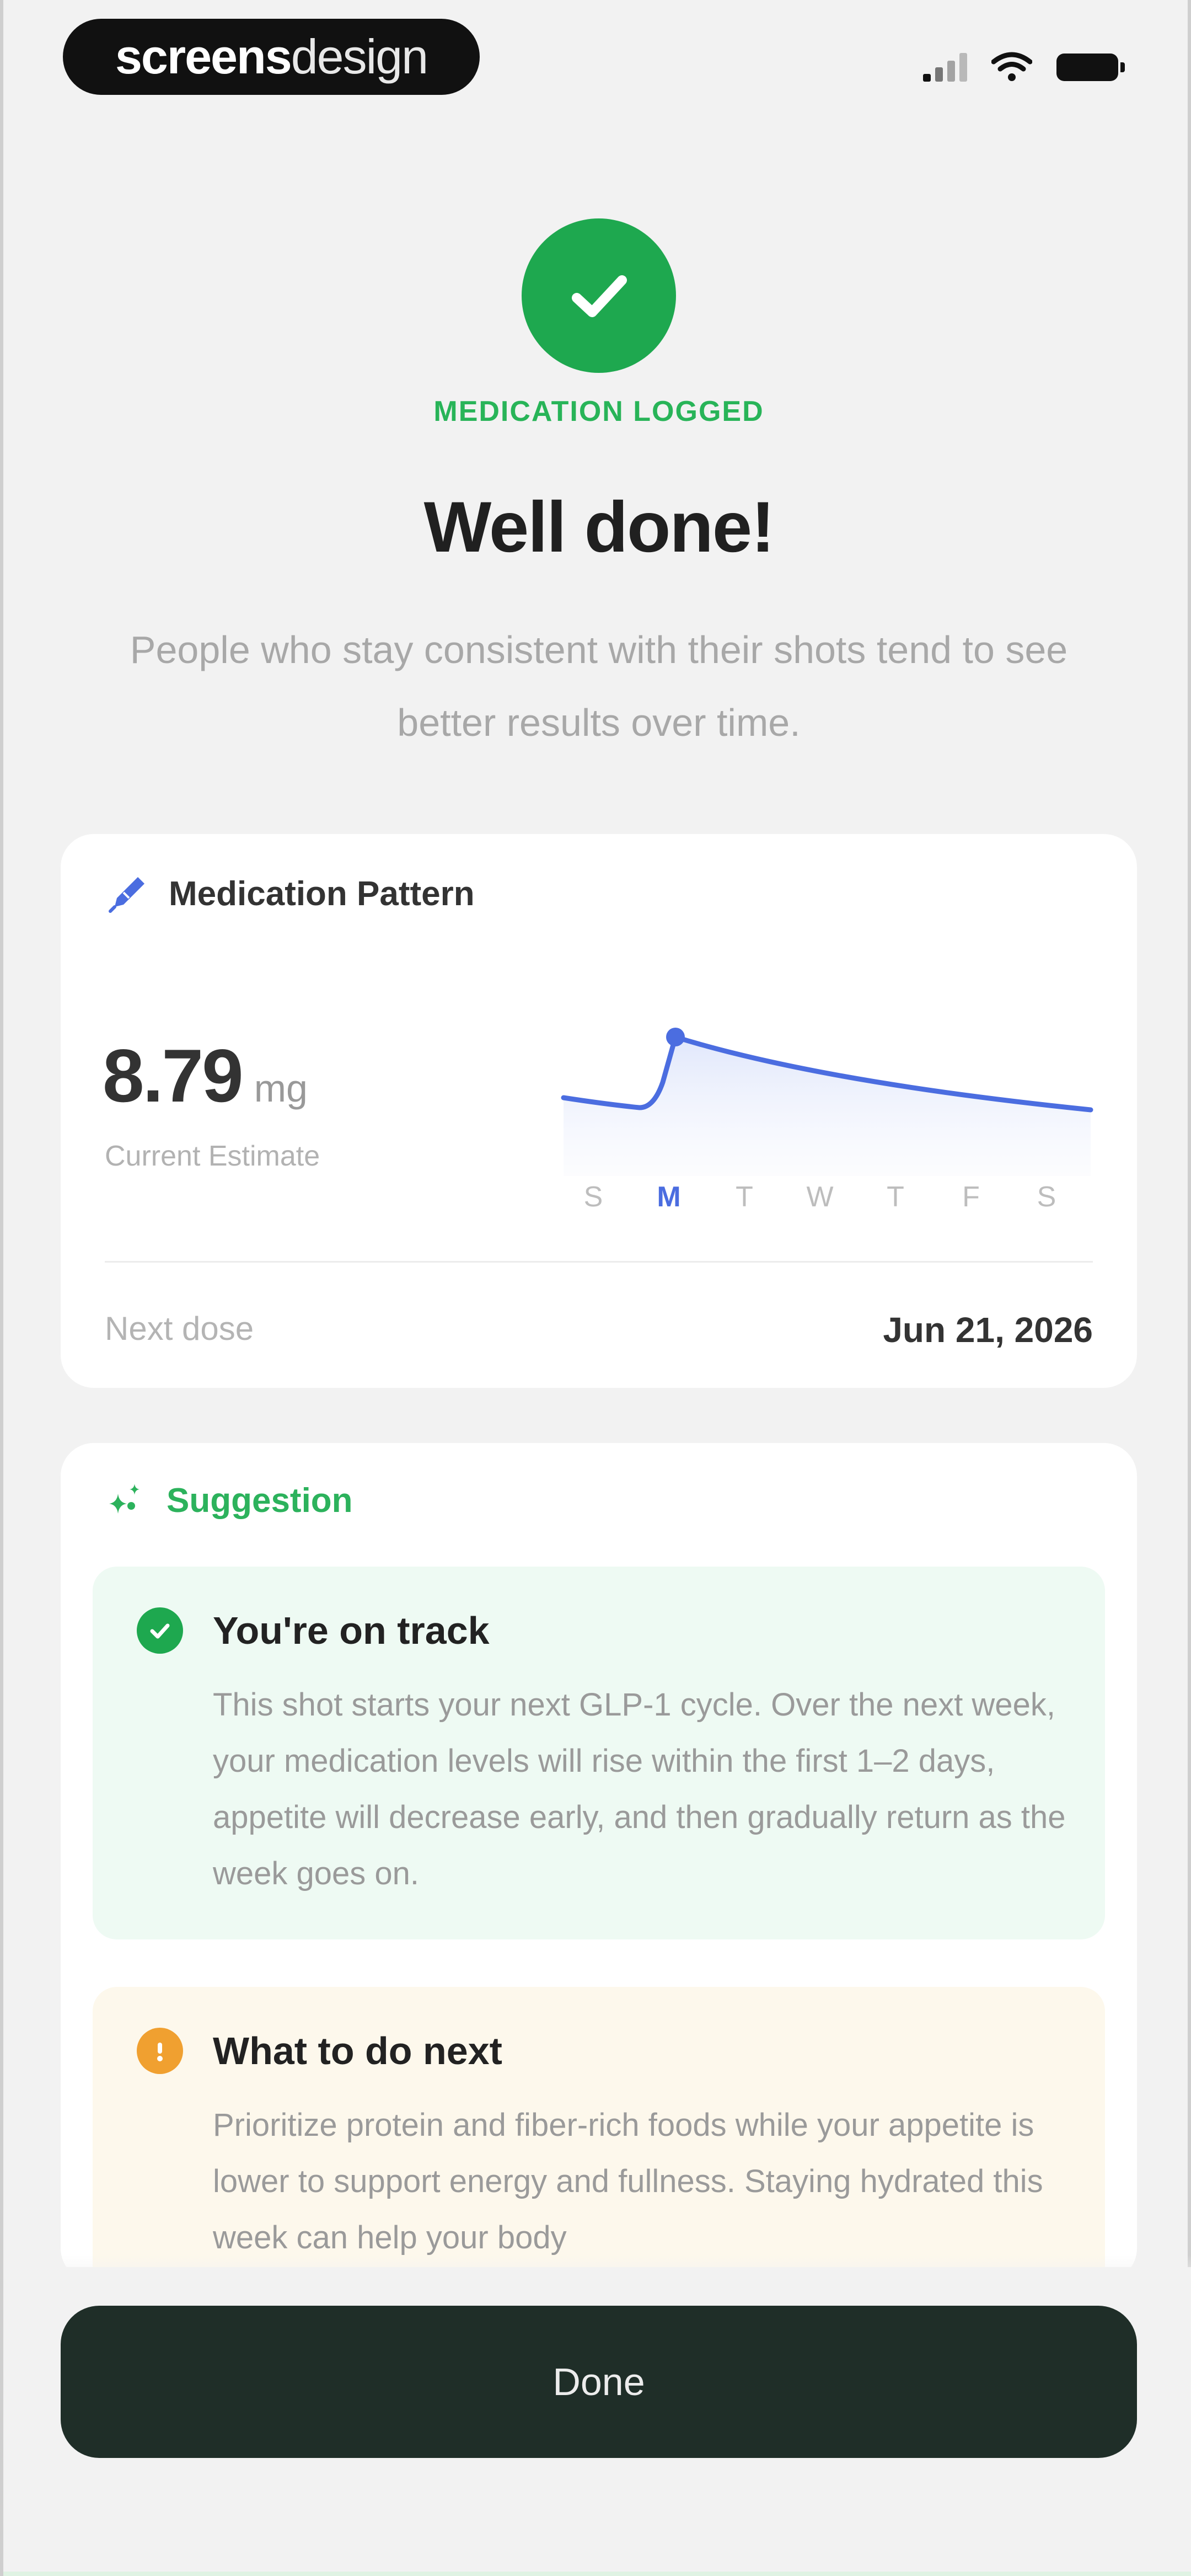  Describe the element at coordinates (160, 2051) in the screenshot. I see `info-circle-icon` at that location.